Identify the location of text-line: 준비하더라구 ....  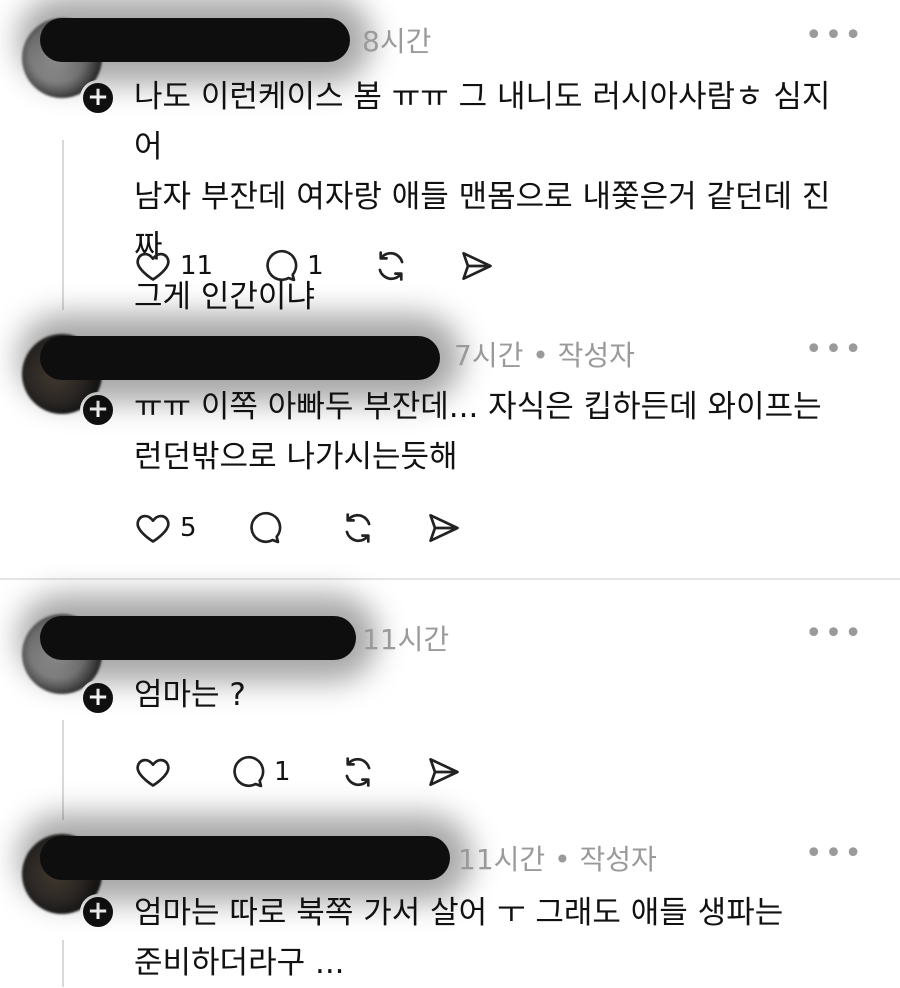
(239, 963).